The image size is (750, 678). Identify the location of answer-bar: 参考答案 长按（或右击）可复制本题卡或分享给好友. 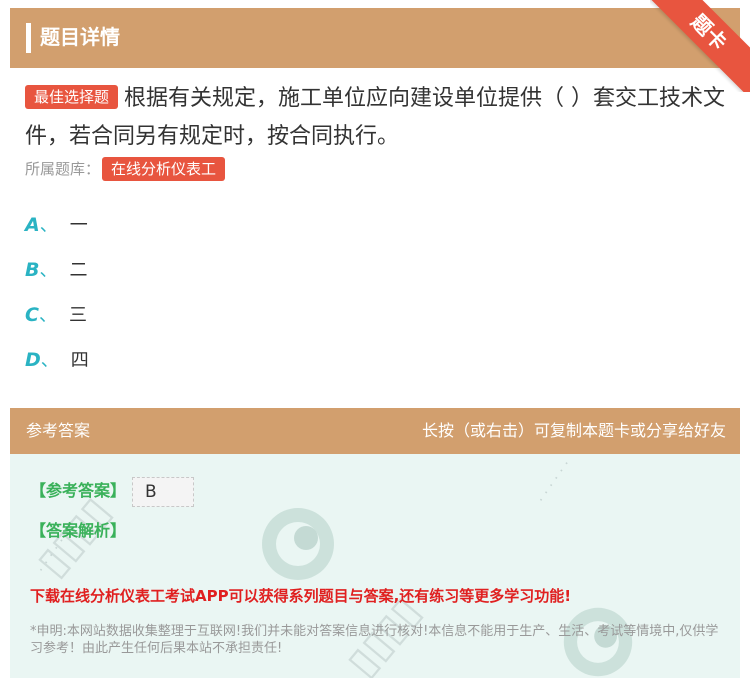
(375, 431).